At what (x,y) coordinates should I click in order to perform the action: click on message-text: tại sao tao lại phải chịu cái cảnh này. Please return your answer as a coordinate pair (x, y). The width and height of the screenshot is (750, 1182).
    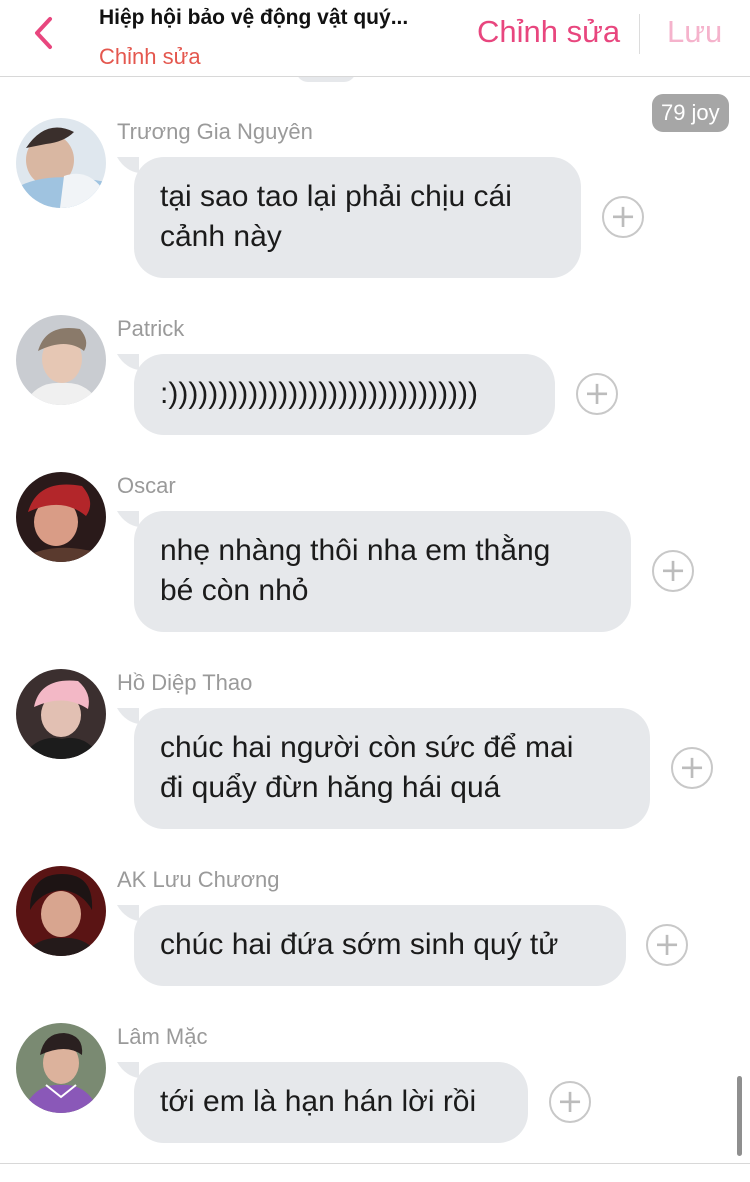
    Looking at the image, I should click on (336, 216).